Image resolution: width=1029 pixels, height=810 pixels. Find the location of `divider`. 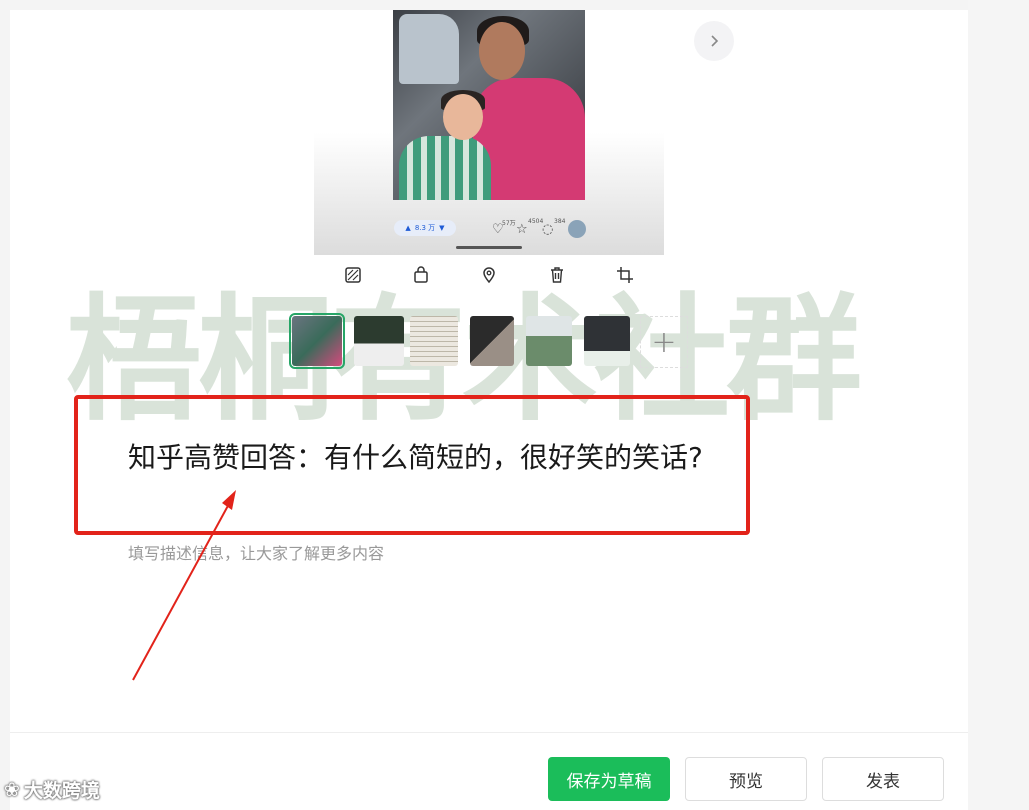

divider is located at coordinates (489, 732).